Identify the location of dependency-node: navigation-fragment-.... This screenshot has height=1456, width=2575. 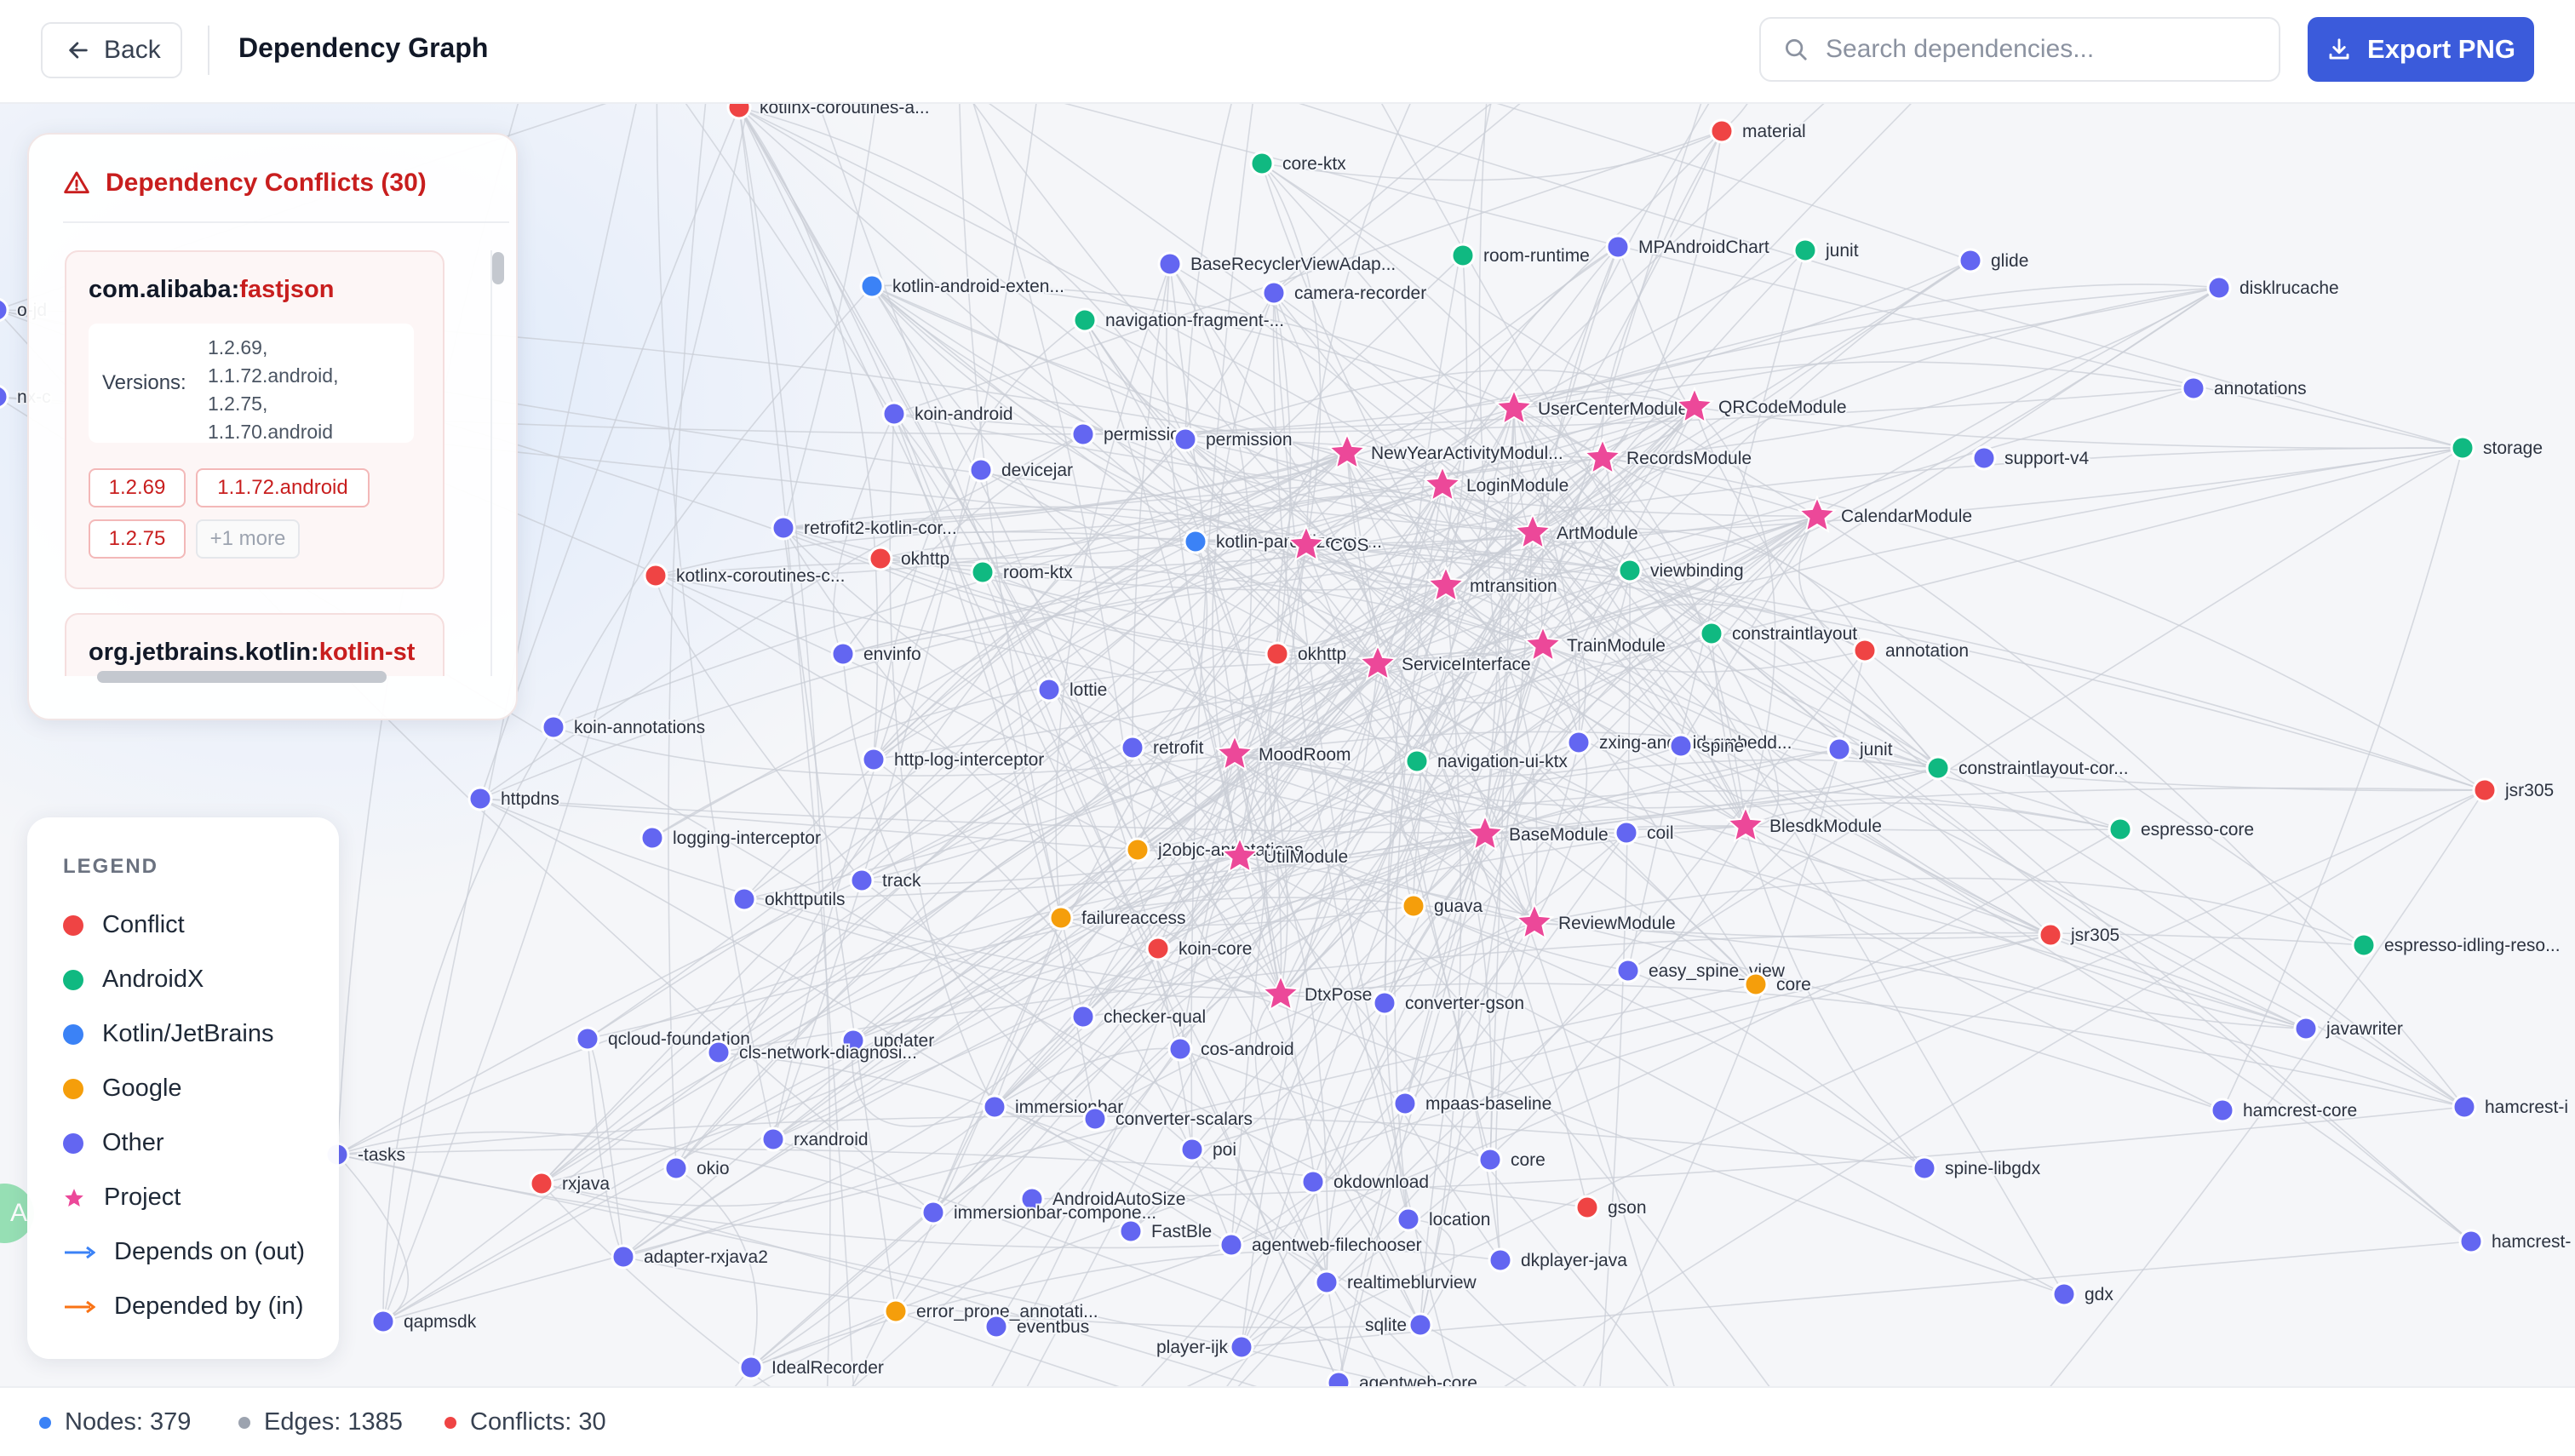
(1179, 320).